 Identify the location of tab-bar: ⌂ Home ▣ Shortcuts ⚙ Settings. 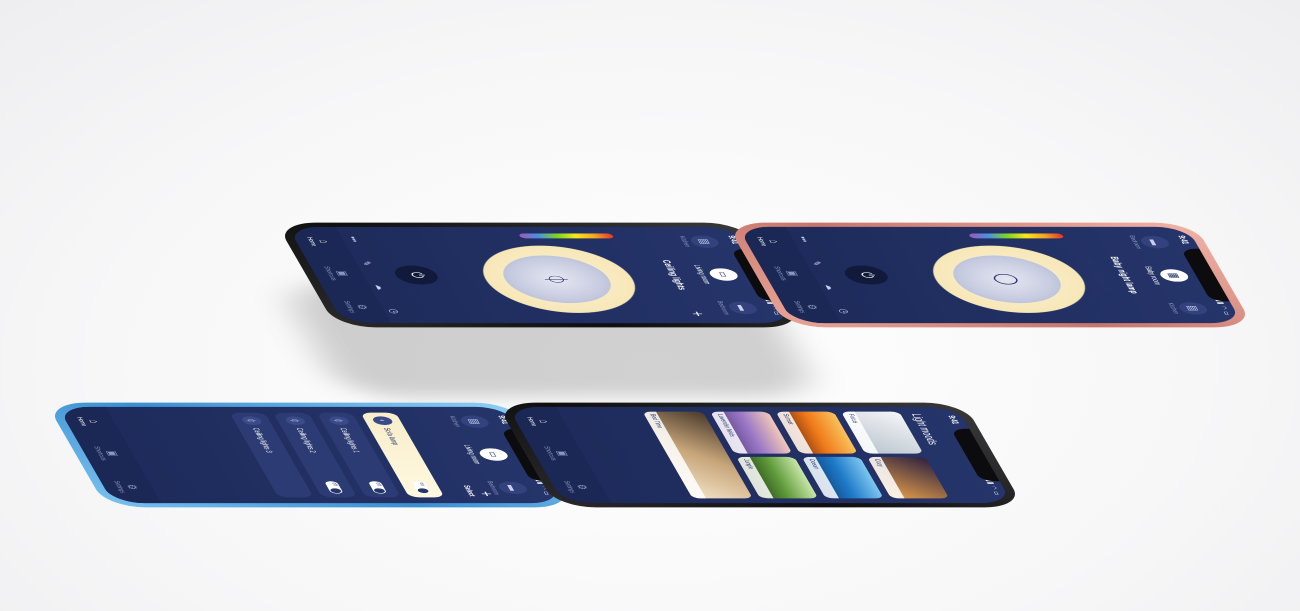
(109, 455).